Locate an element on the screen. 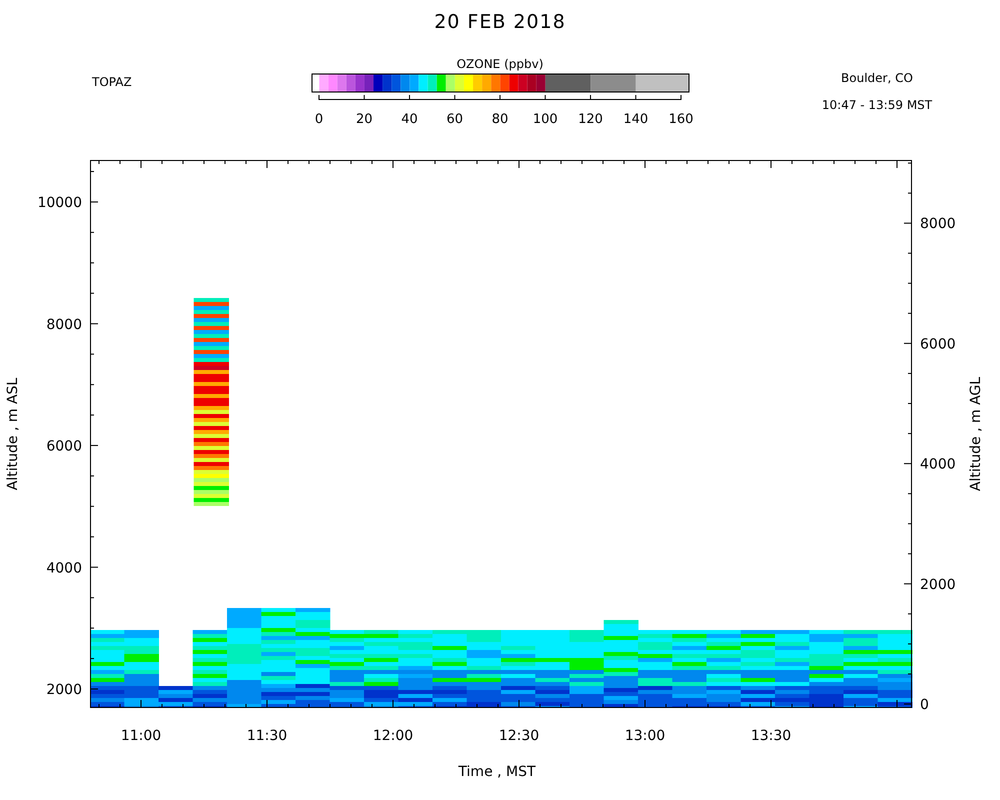 Image resolution: width=1000 pixels, height=800 pixels. colorbar-tick-label: 120 is located at coordinates (590, 119).